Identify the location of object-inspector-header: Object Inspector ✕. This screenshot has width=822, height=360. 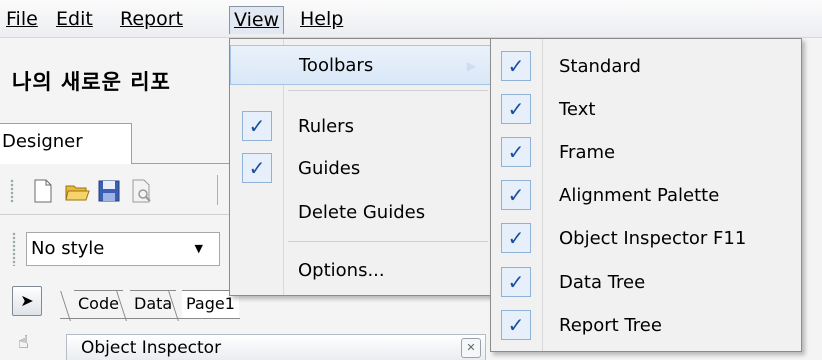
(276, 347).